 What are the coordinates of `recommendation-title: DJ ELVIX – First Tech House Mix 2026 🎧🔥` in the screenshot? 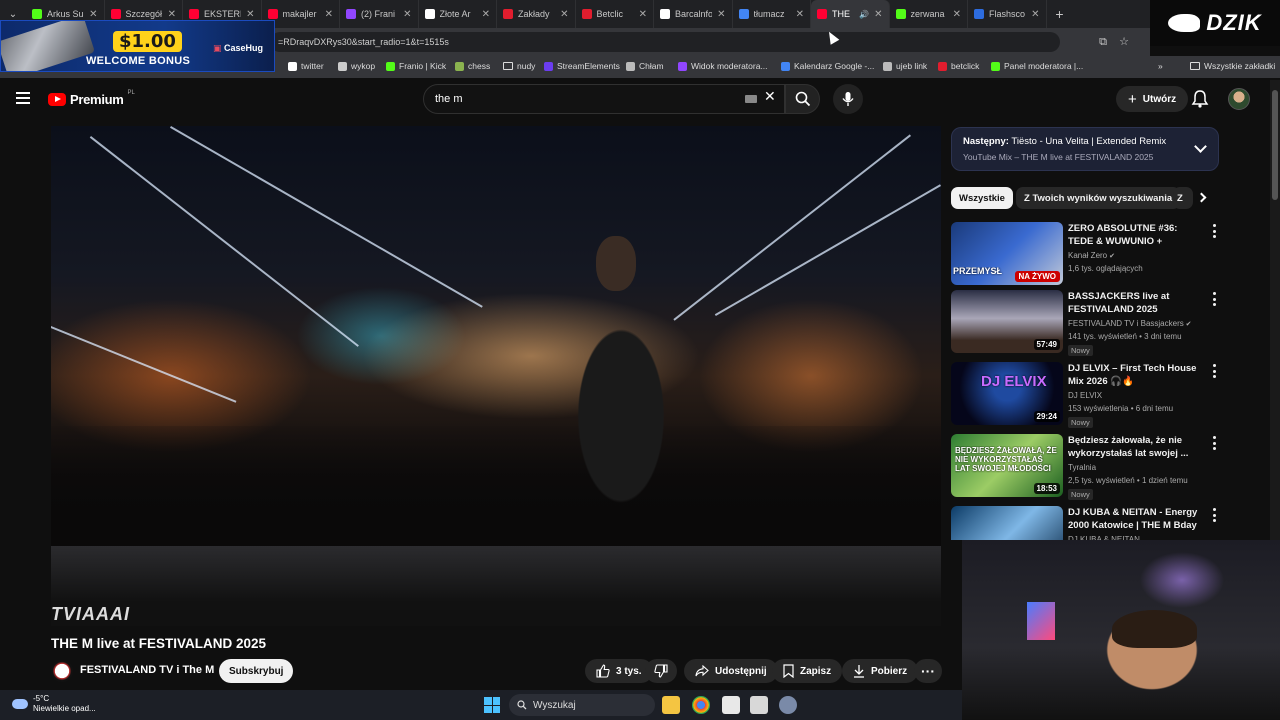 It's located at (1136, 375).